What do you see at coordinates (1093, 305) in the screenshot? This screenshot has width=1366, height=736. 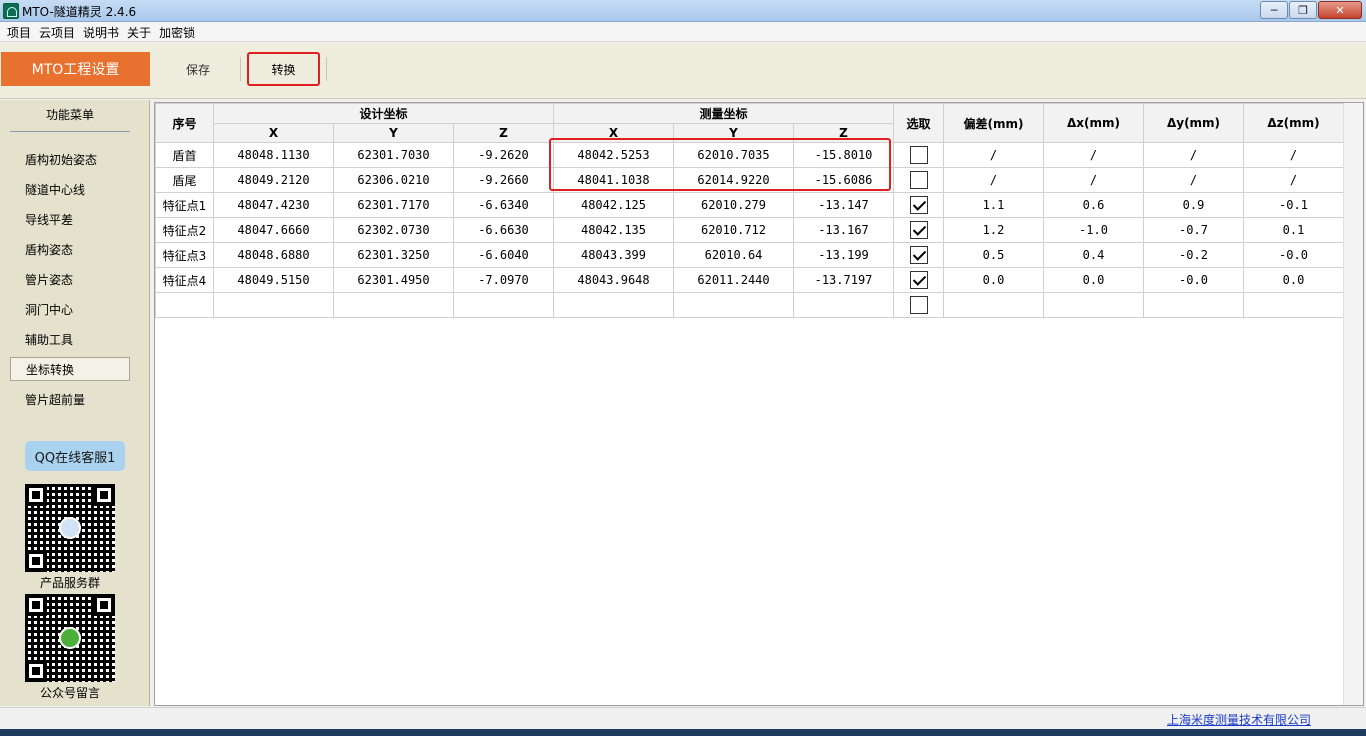 I see `cell-ddx` at bounding box center [1093, 305].